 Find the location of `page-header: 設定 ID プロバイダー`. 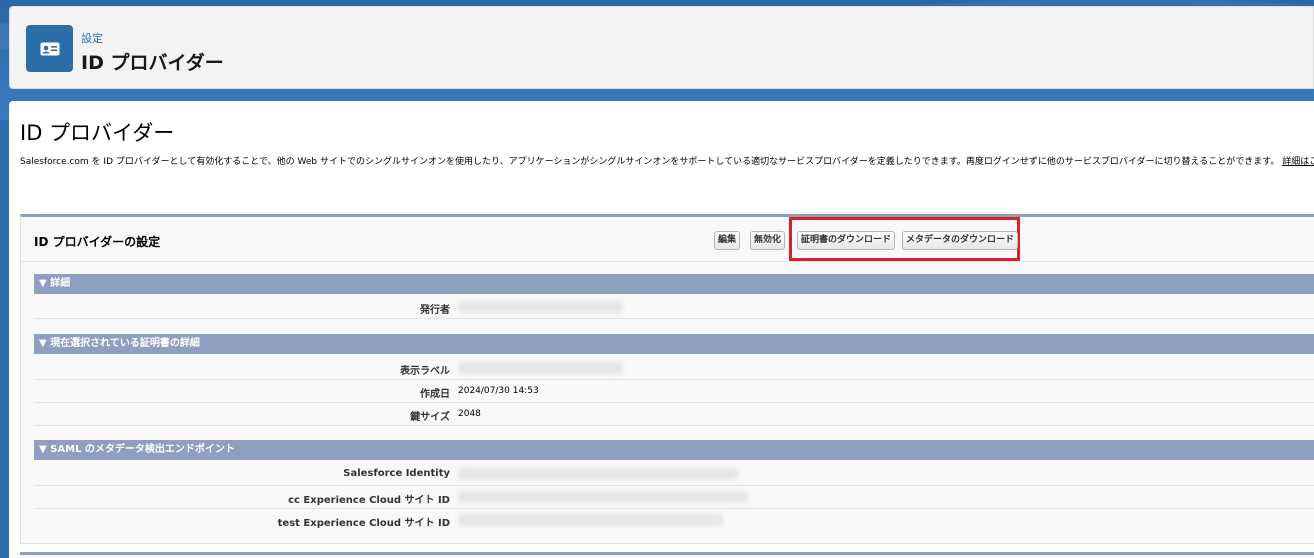

page-header: 設定 ID プロバイダー is located at coordinates (661, 47).